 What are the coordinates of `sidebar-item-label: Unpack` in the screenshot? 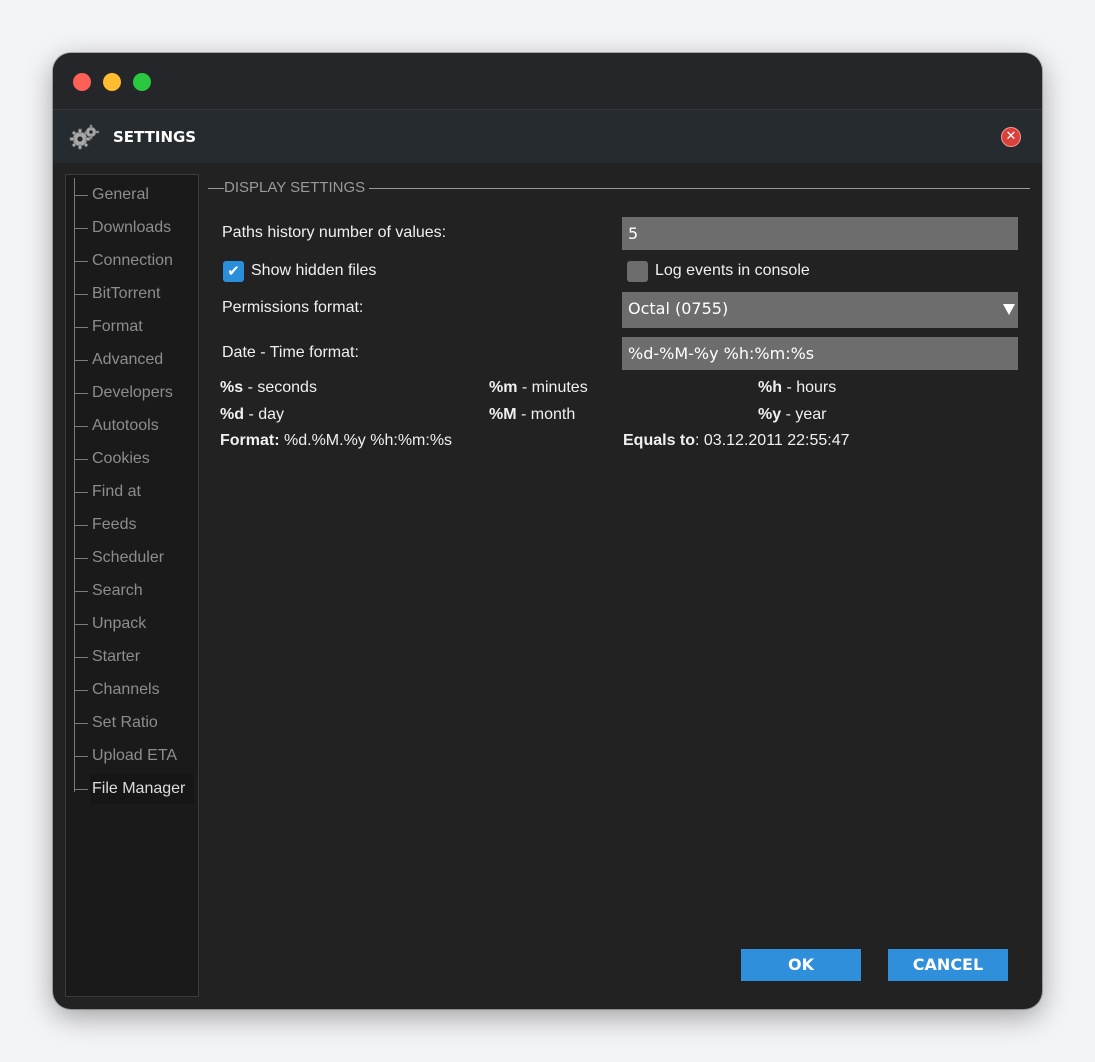 It's located at (119, 623).